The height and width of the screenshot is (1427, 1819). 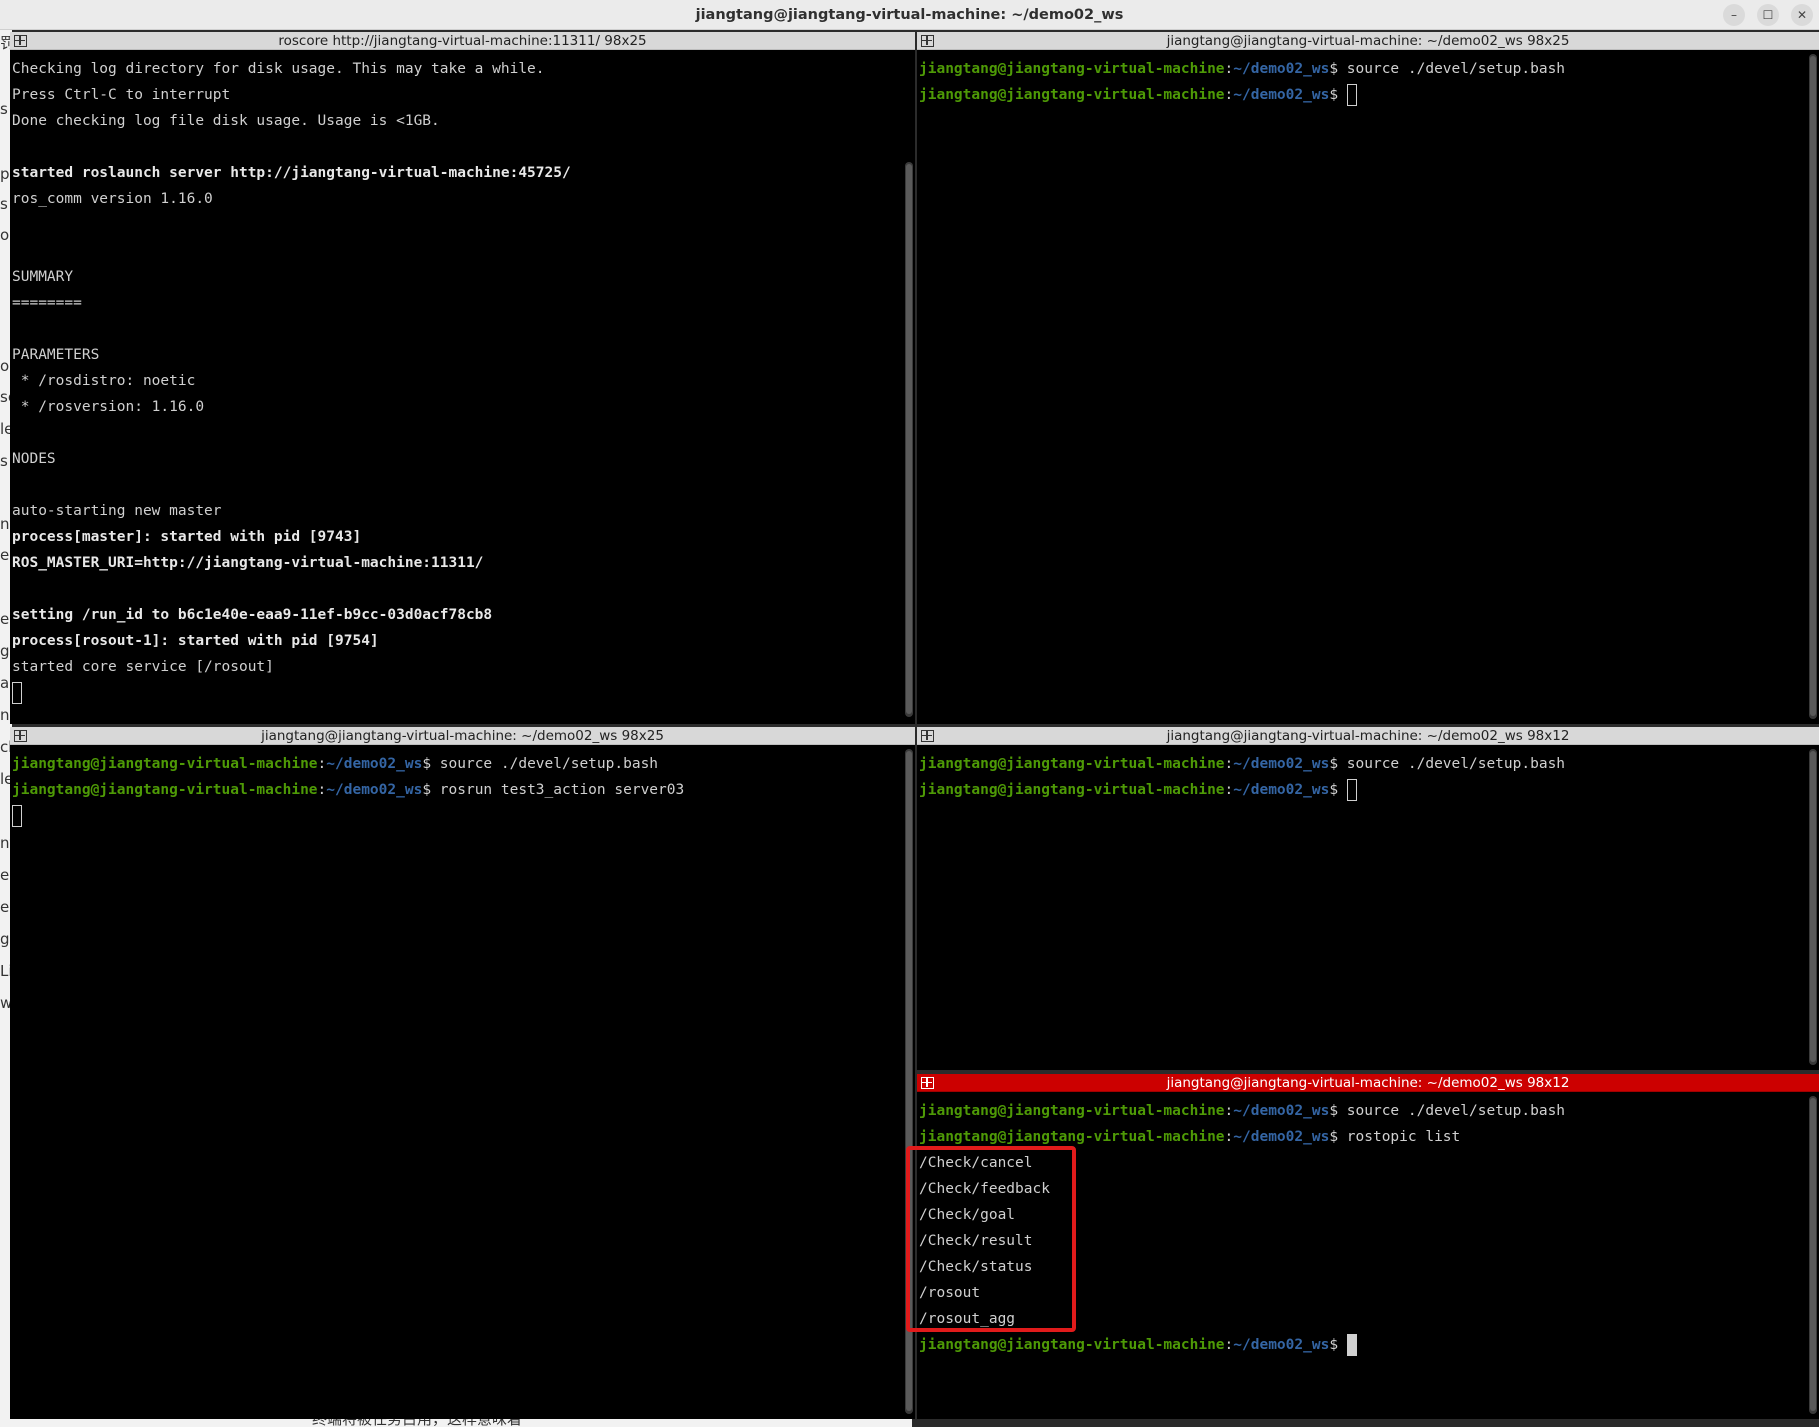 What do you see at coordinates (976, 1163) in the screenshot?
I see `topic-item: /Check/cancel` at bounding box center [976, 1163].